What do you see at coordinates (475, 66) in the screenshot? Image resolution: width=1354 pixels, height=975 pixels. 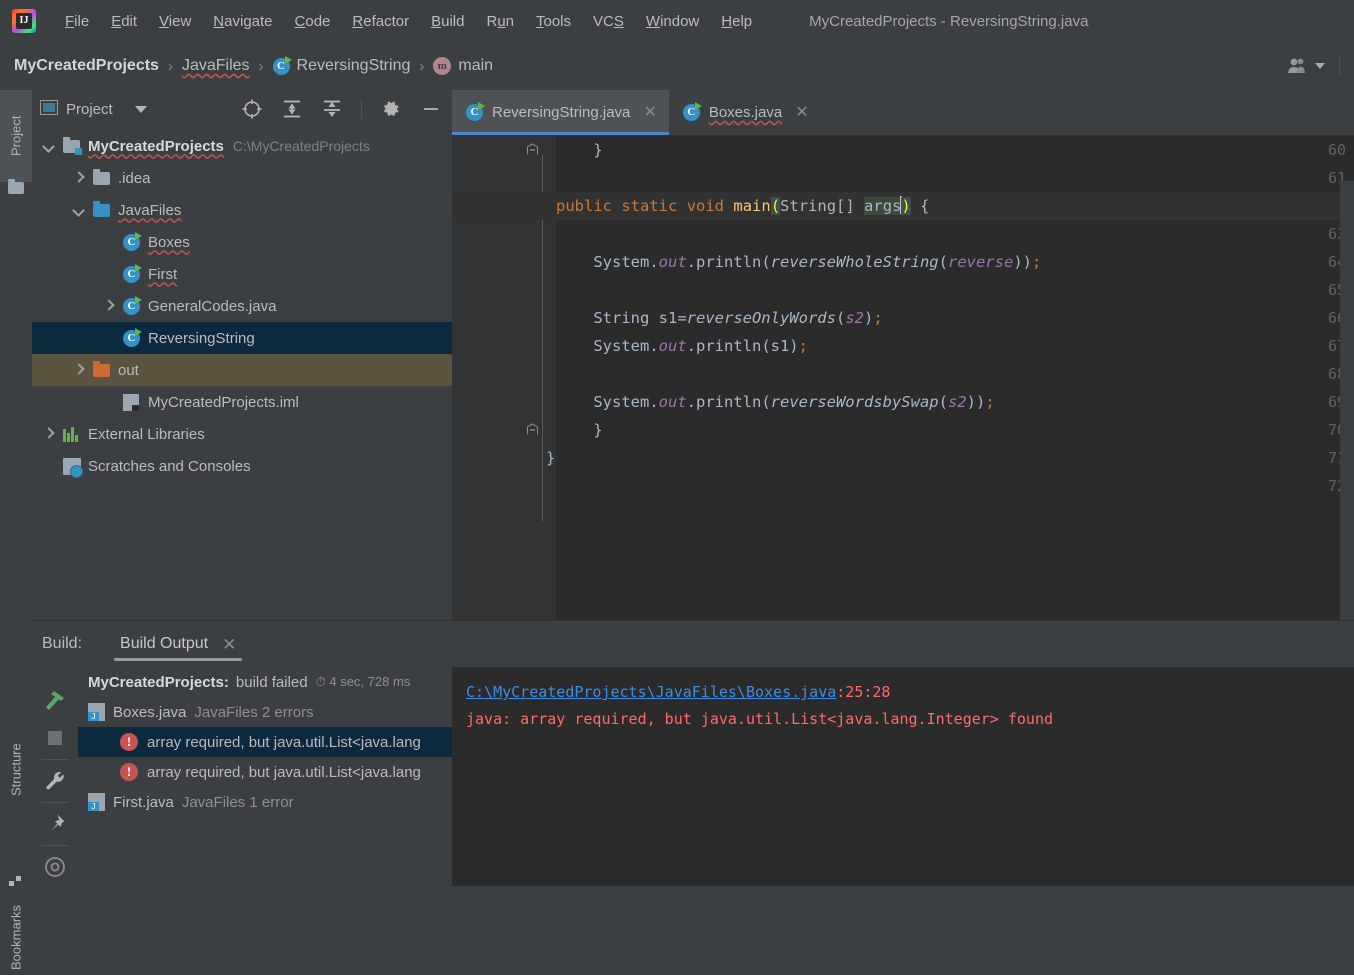 I see `breadcrumb-item-main: main` at bounding box center [475, 66].